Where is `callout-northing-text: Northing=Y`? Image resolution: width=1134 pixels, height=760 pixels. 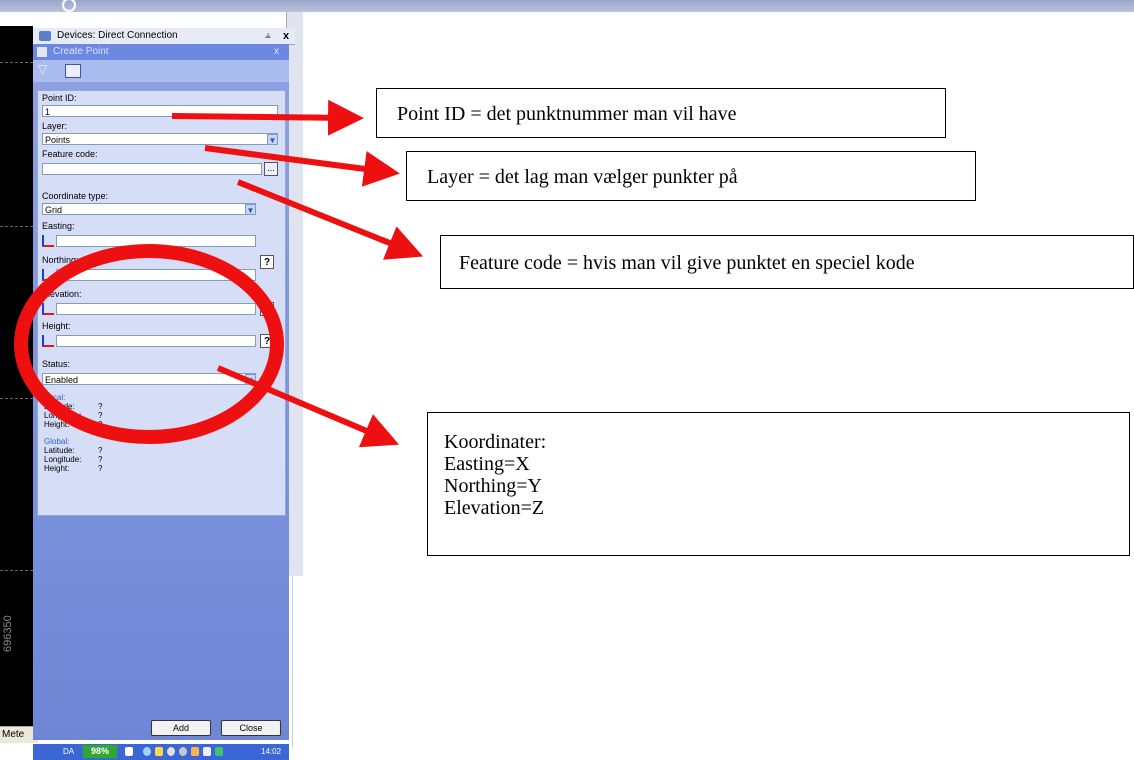 callout-northing-text: Northing=Y is located at coordinates (493, 486).